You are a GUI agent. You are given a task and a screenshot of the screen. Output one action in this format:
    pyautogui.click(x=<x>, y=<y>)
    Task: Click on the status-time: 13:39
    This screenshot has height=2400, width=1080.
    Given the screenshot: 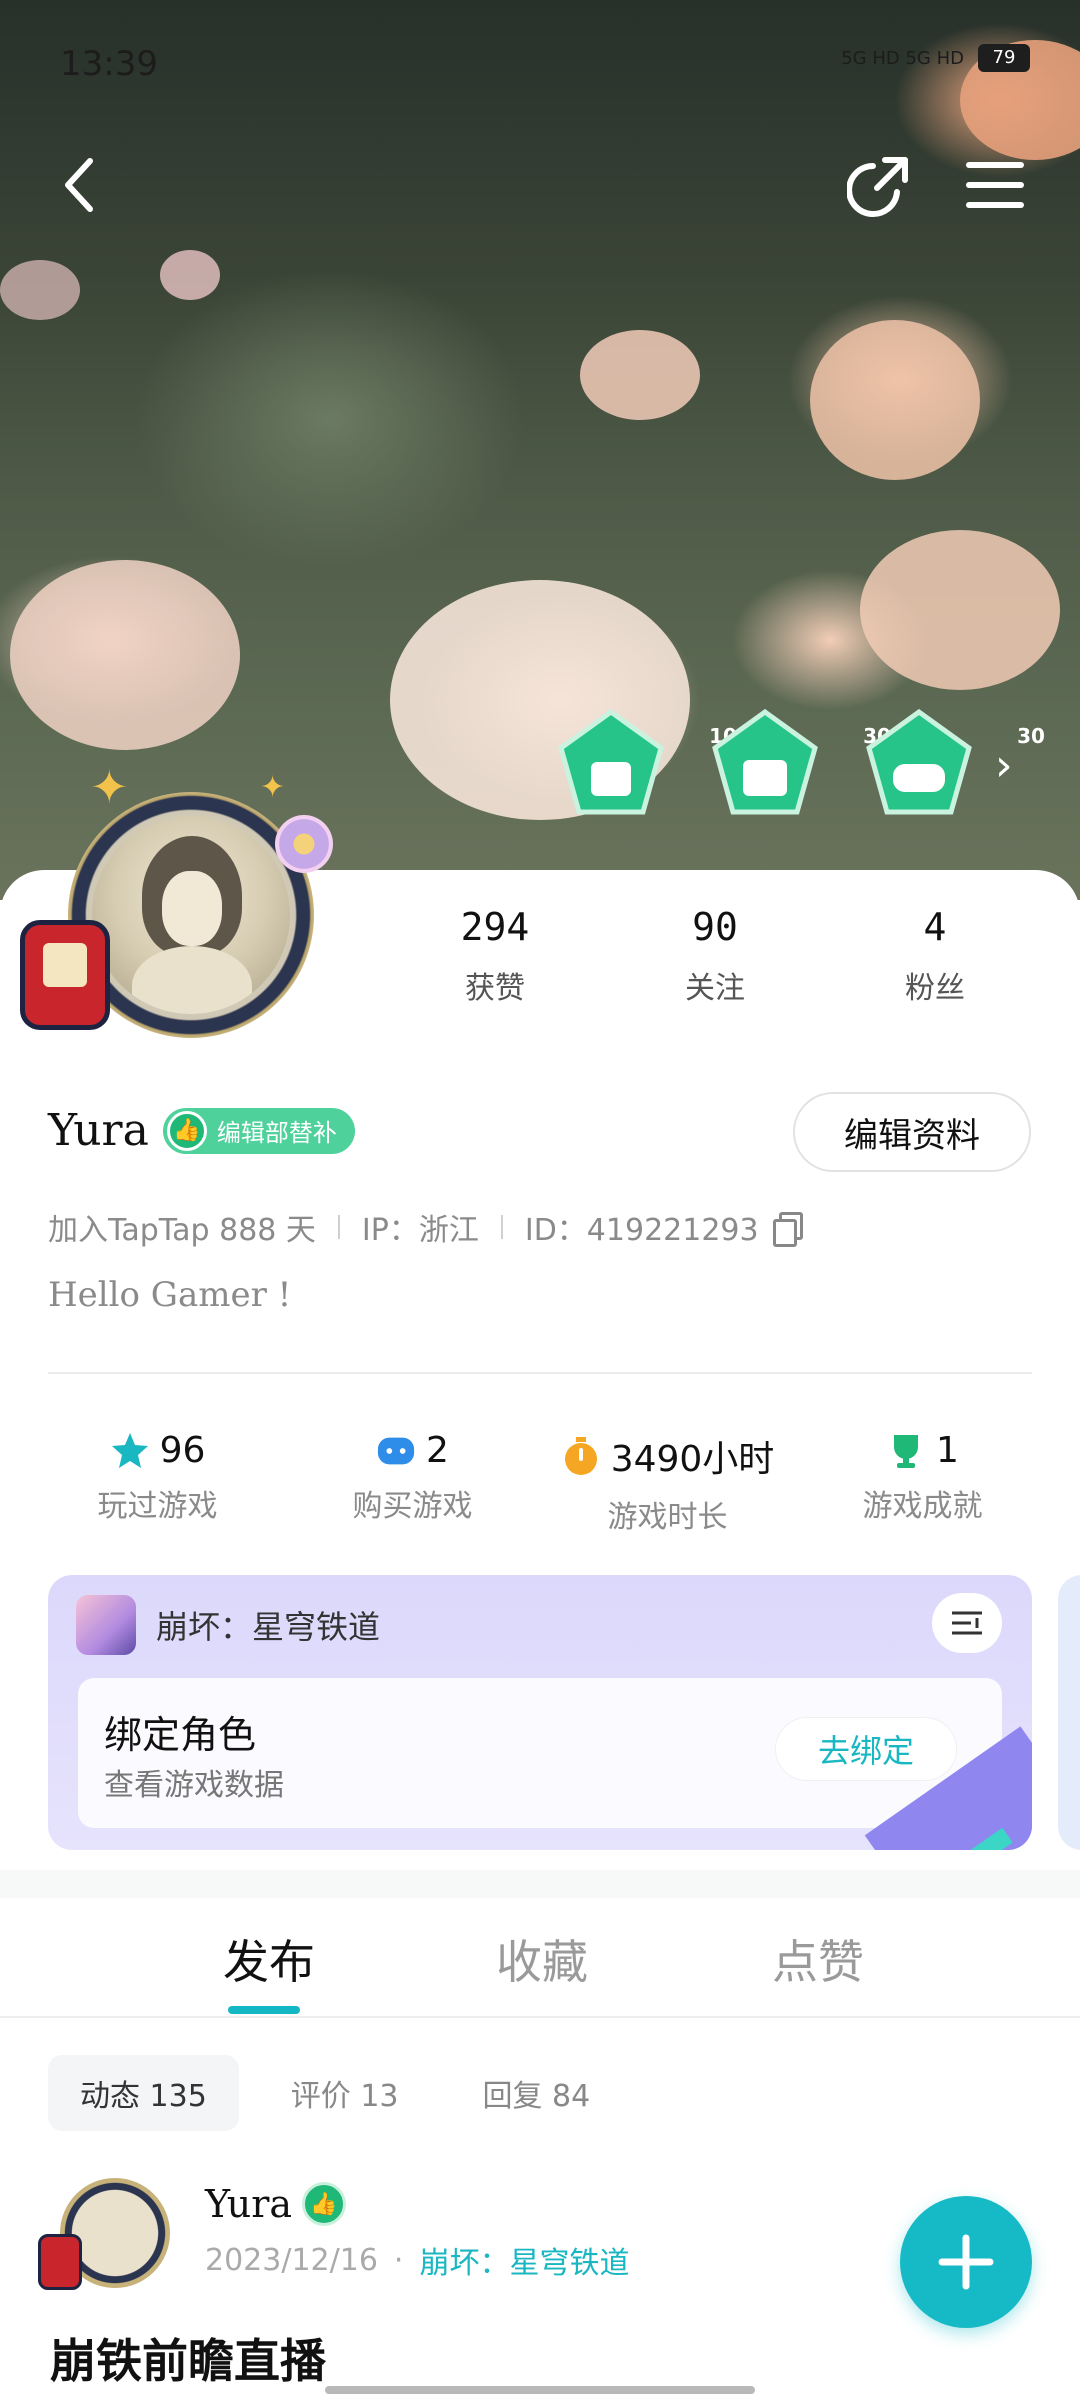 What is the action you would take?
    pyautogui.click(x=109, y=64)
    